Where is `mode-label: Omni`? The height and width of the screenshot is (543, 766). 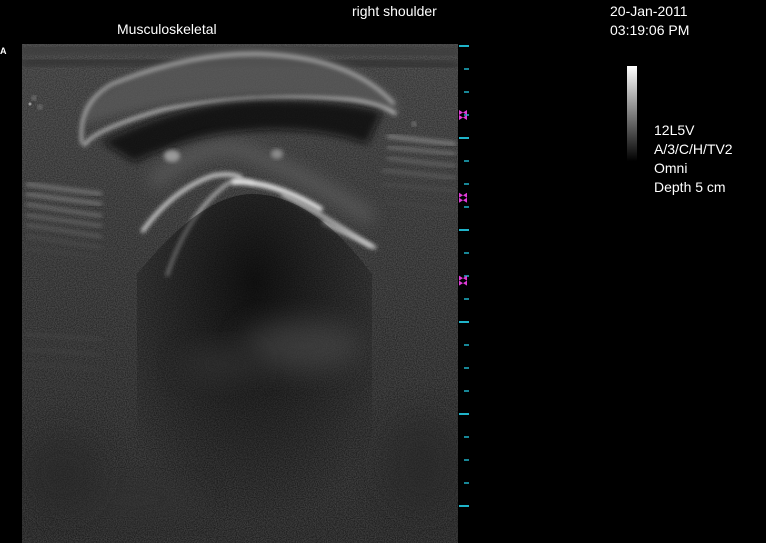 mode-label: Omni is located at coordinates (671, 168).